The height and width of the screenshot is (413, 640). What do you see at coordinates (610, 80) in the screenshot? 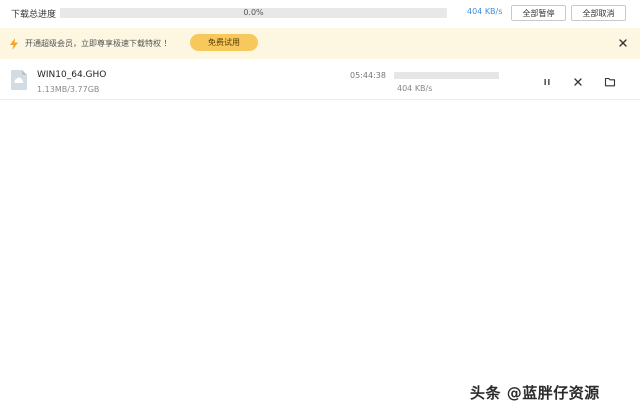
I see `folder-icon` at bounding box center [610, 80].